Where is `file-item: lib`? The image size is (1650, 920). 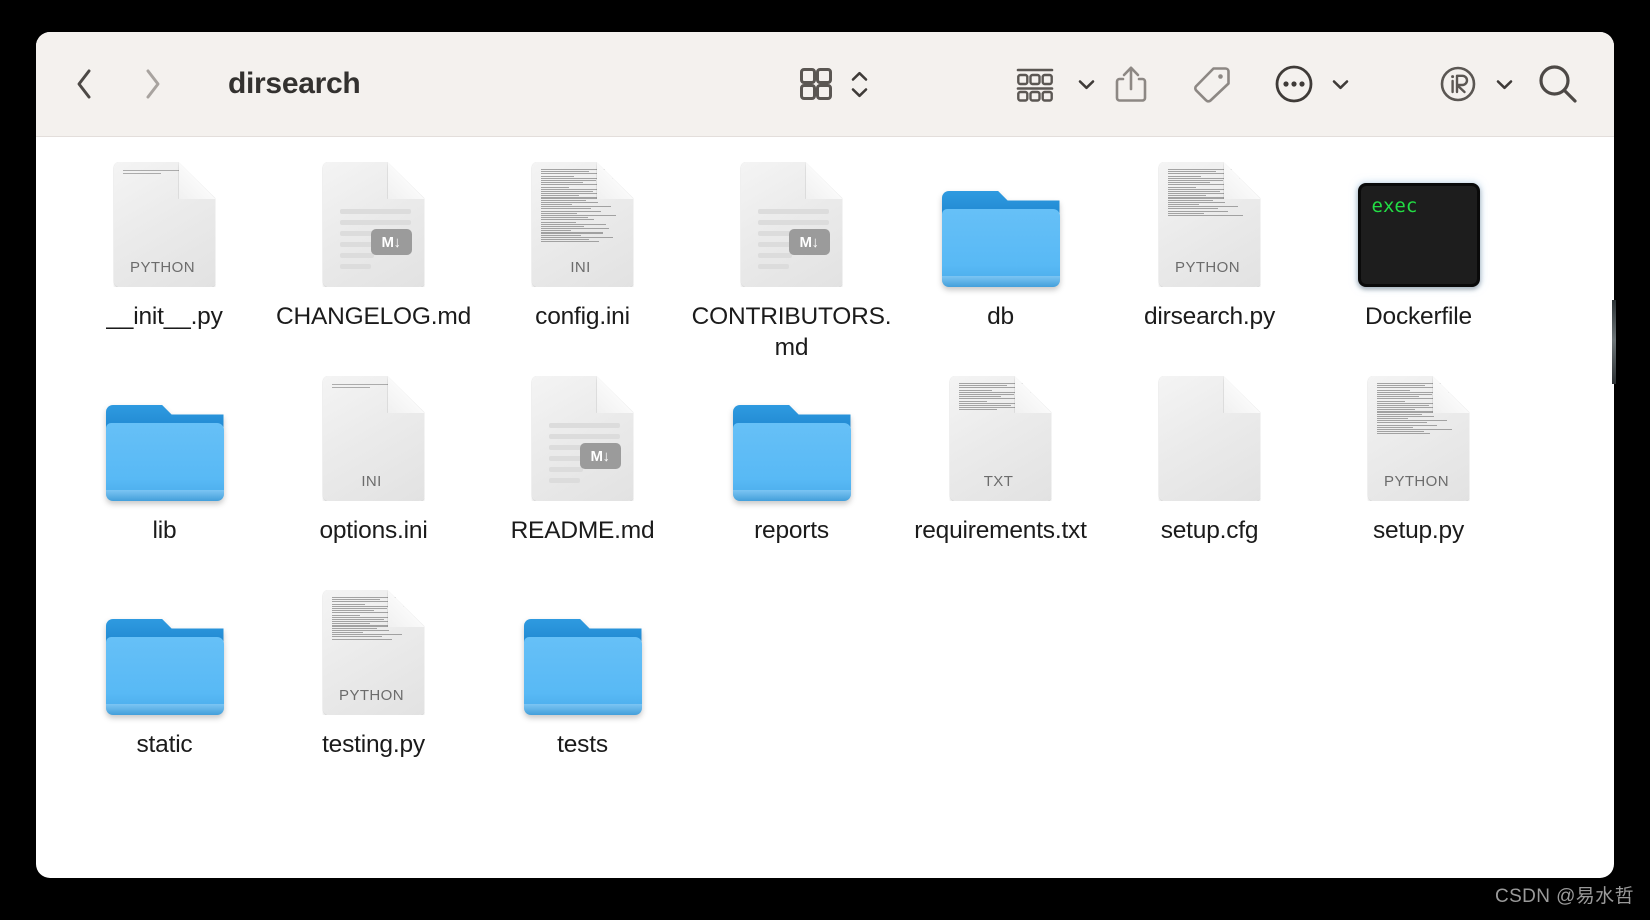 file-item: lib is located at coordinates (164, 480).